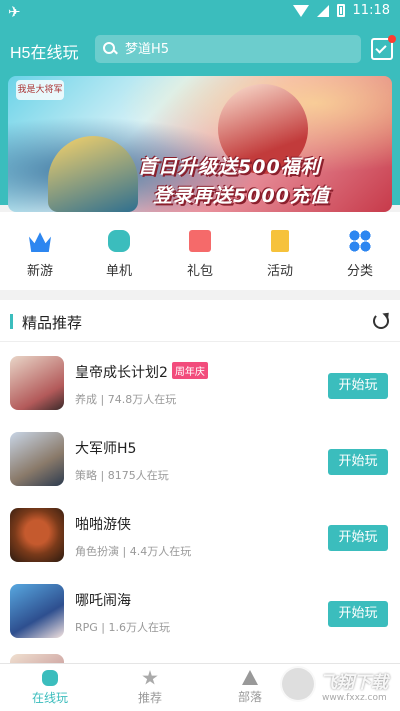 Image resolution: width=400 pixels, height=711 pixels. I want to click on wifi-icon, so click(300, 10).